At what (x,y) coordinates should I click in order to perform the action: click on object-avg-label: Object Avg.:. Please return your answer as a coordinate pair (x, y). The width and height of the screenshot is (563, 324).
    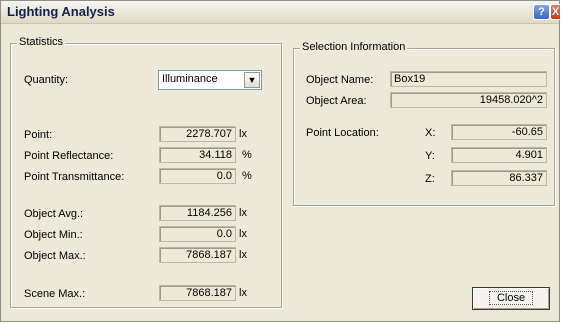
    Looking at the image, I should click on (54, 214).